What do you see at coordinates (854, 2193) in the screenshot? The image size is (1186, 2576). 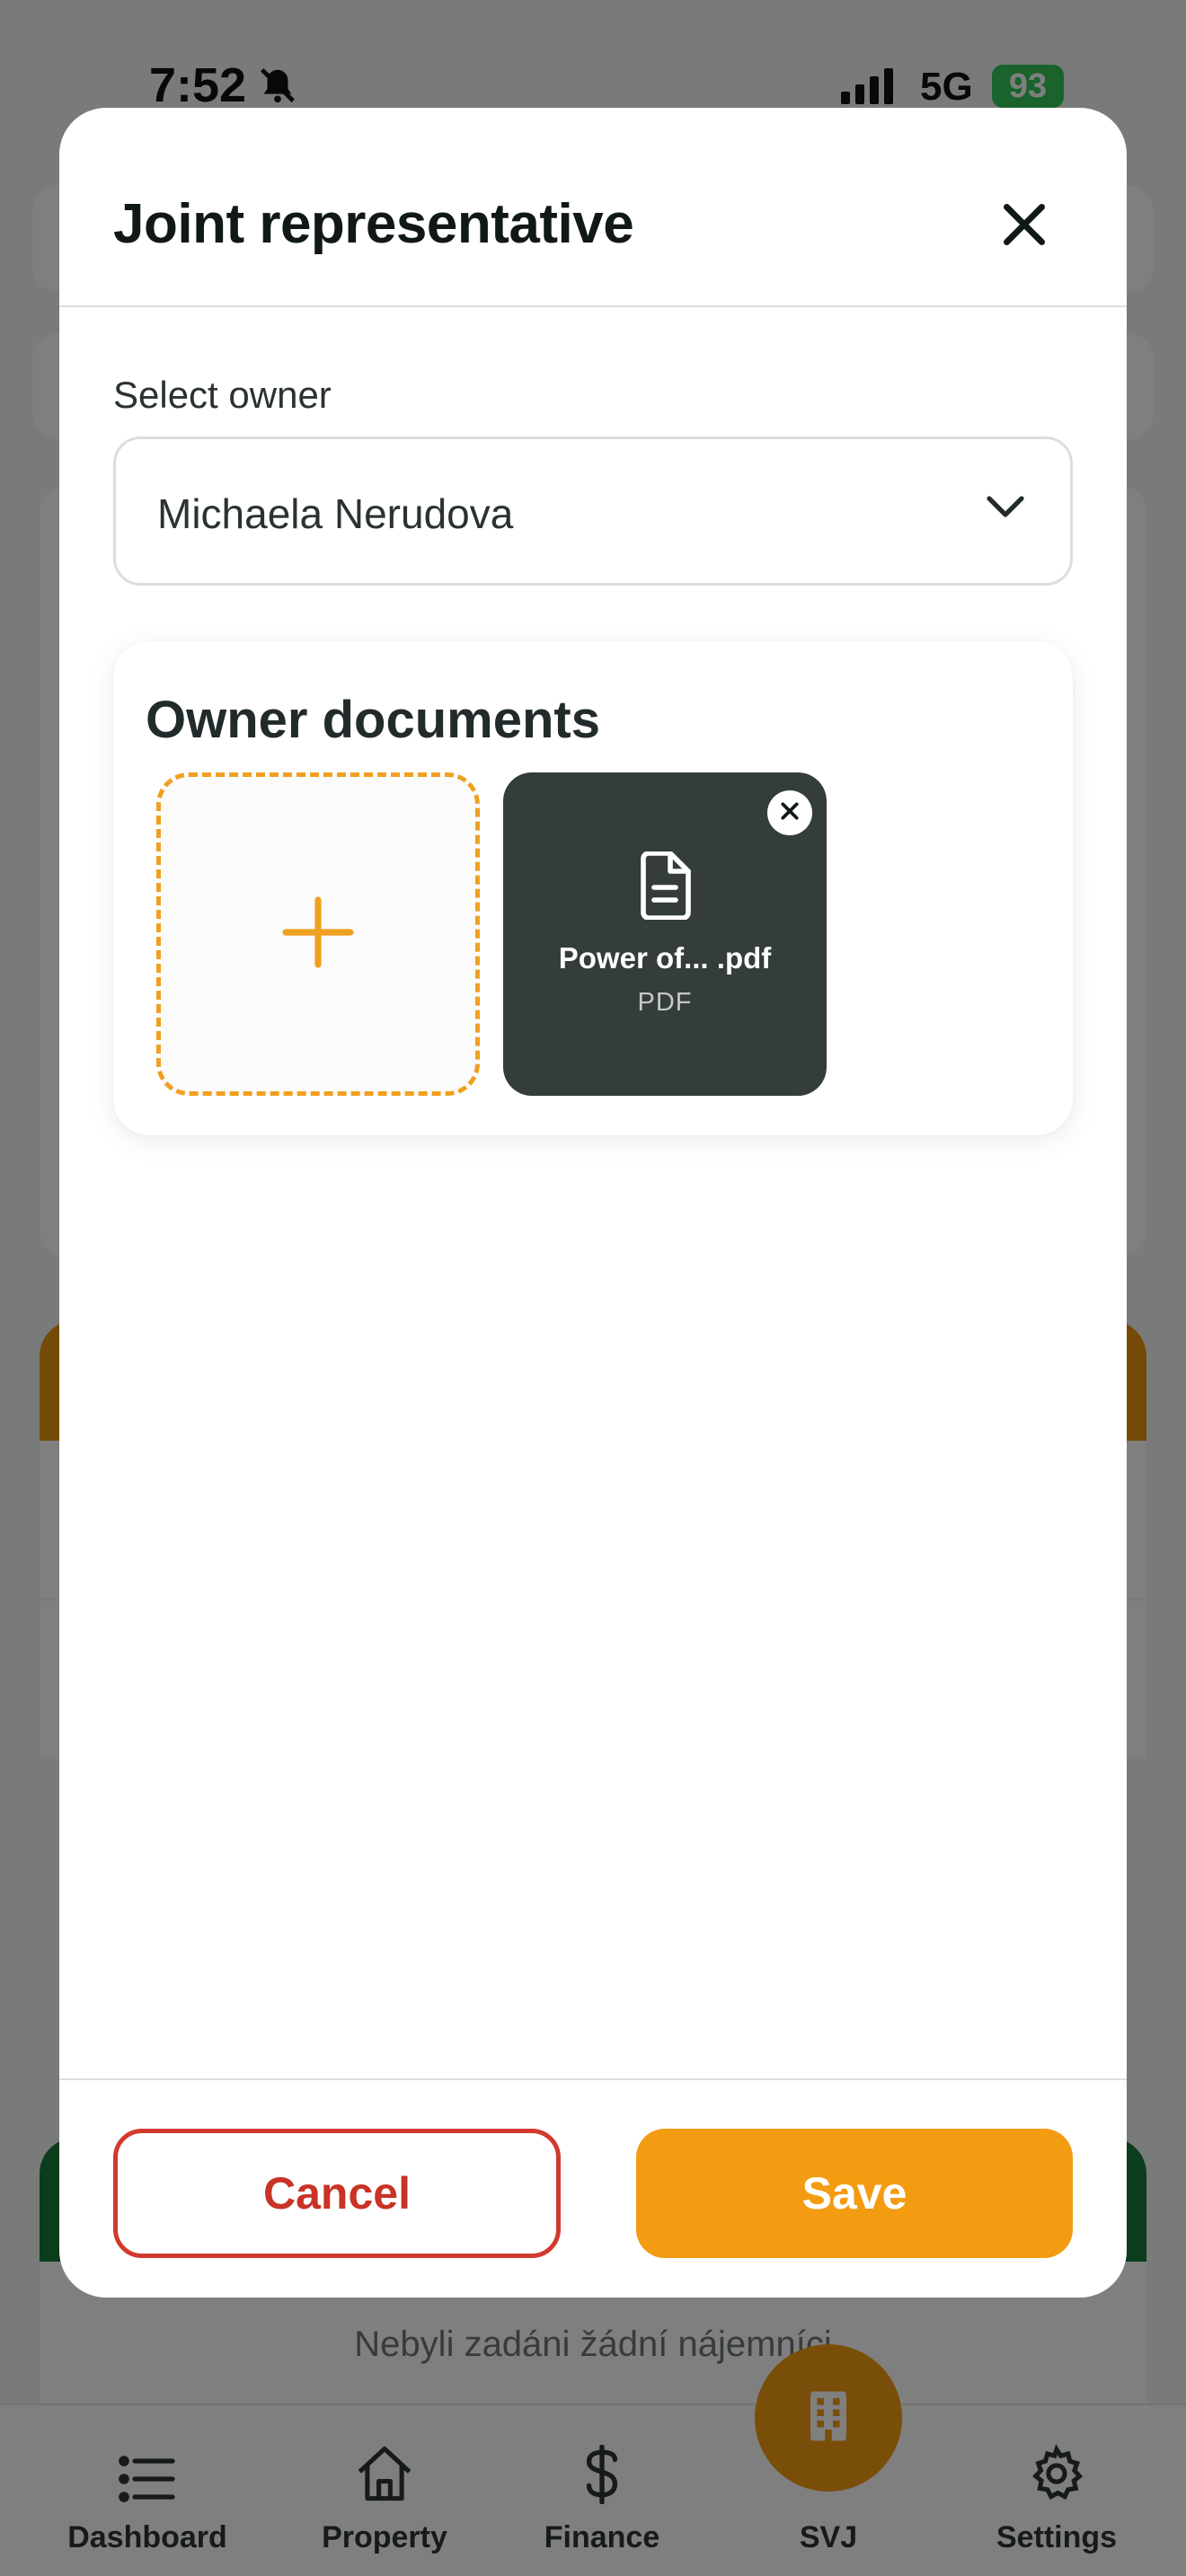 I see `save-button: Save` at bounding box center [854, 2193].